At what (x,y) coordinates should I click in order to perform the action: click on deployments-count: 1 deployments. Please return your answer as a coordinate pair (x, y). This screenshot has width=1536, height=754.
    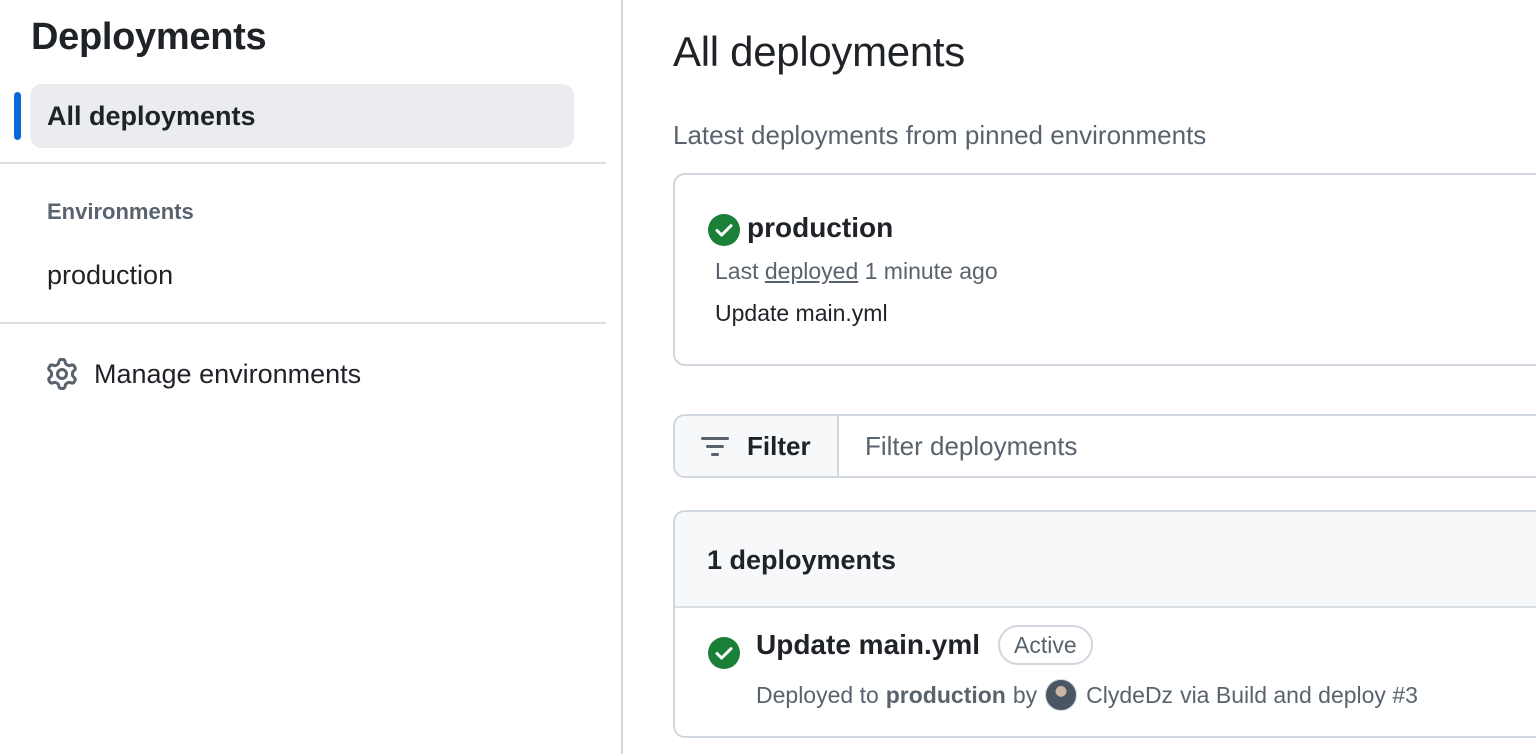
    Looking at the image, I should click on (802, 560).